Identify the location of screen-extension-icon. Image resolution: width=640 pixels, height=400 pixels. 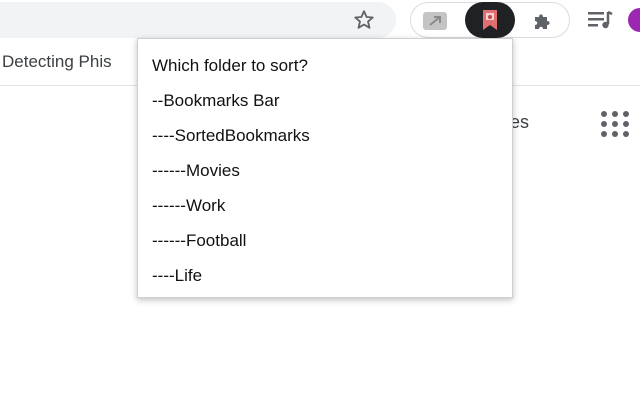
(435, 21).